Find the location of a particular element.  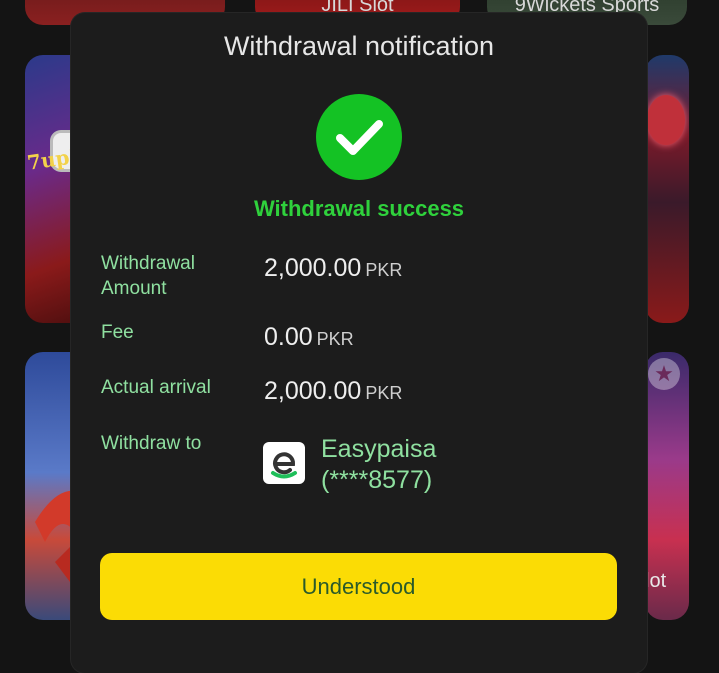

wallet-info: Easypaisa (****8577) is located at coordinates (378, 465).